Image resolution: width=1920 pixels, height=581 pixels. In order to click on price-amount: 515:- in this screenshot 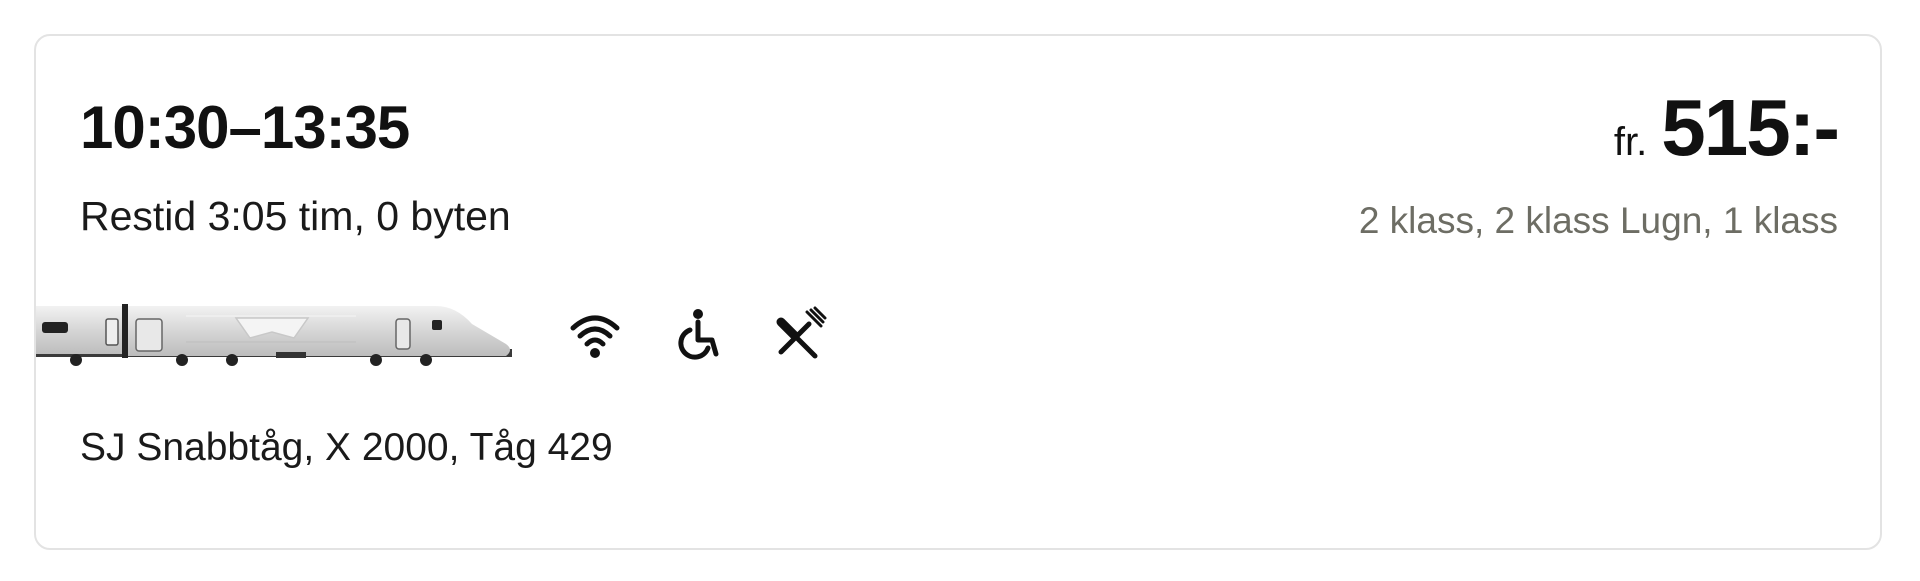, I will do `click(1750, 127)`.